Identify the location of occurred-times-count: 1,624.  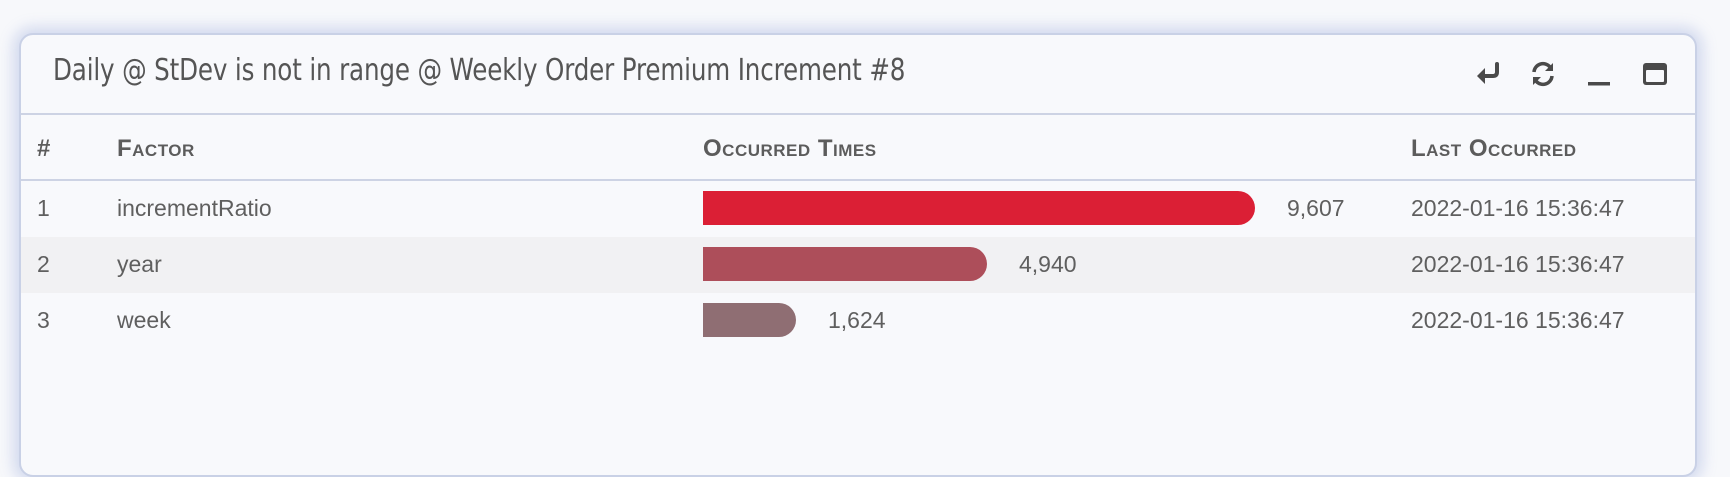
(857, 320).